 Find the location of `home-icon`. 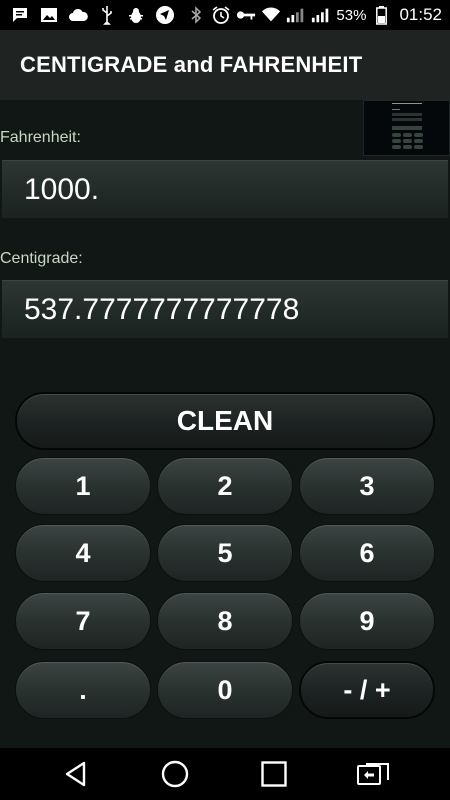

home-icon is located at coordinates (175, 774).